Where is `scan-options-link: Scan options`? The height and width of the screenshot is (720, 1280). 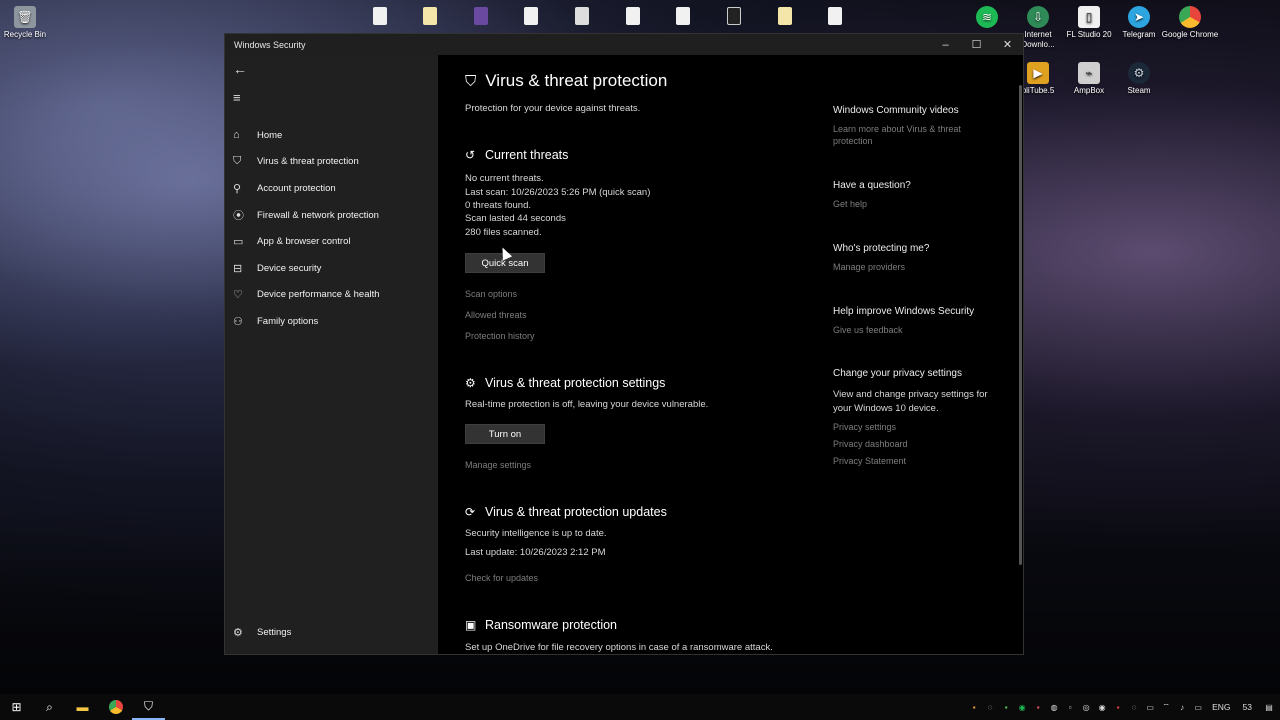
scan-options-link: Scan options is located at coordinates (491, 294).